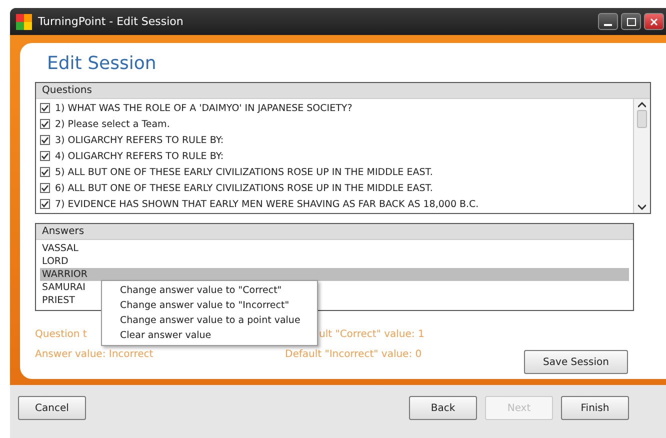 The width and height of the screenshot is (666, 438). Describe the element at coordinates (94, 354) in the screenshot. I see `answer-value-label: Answer value: Incorrect` at that location.